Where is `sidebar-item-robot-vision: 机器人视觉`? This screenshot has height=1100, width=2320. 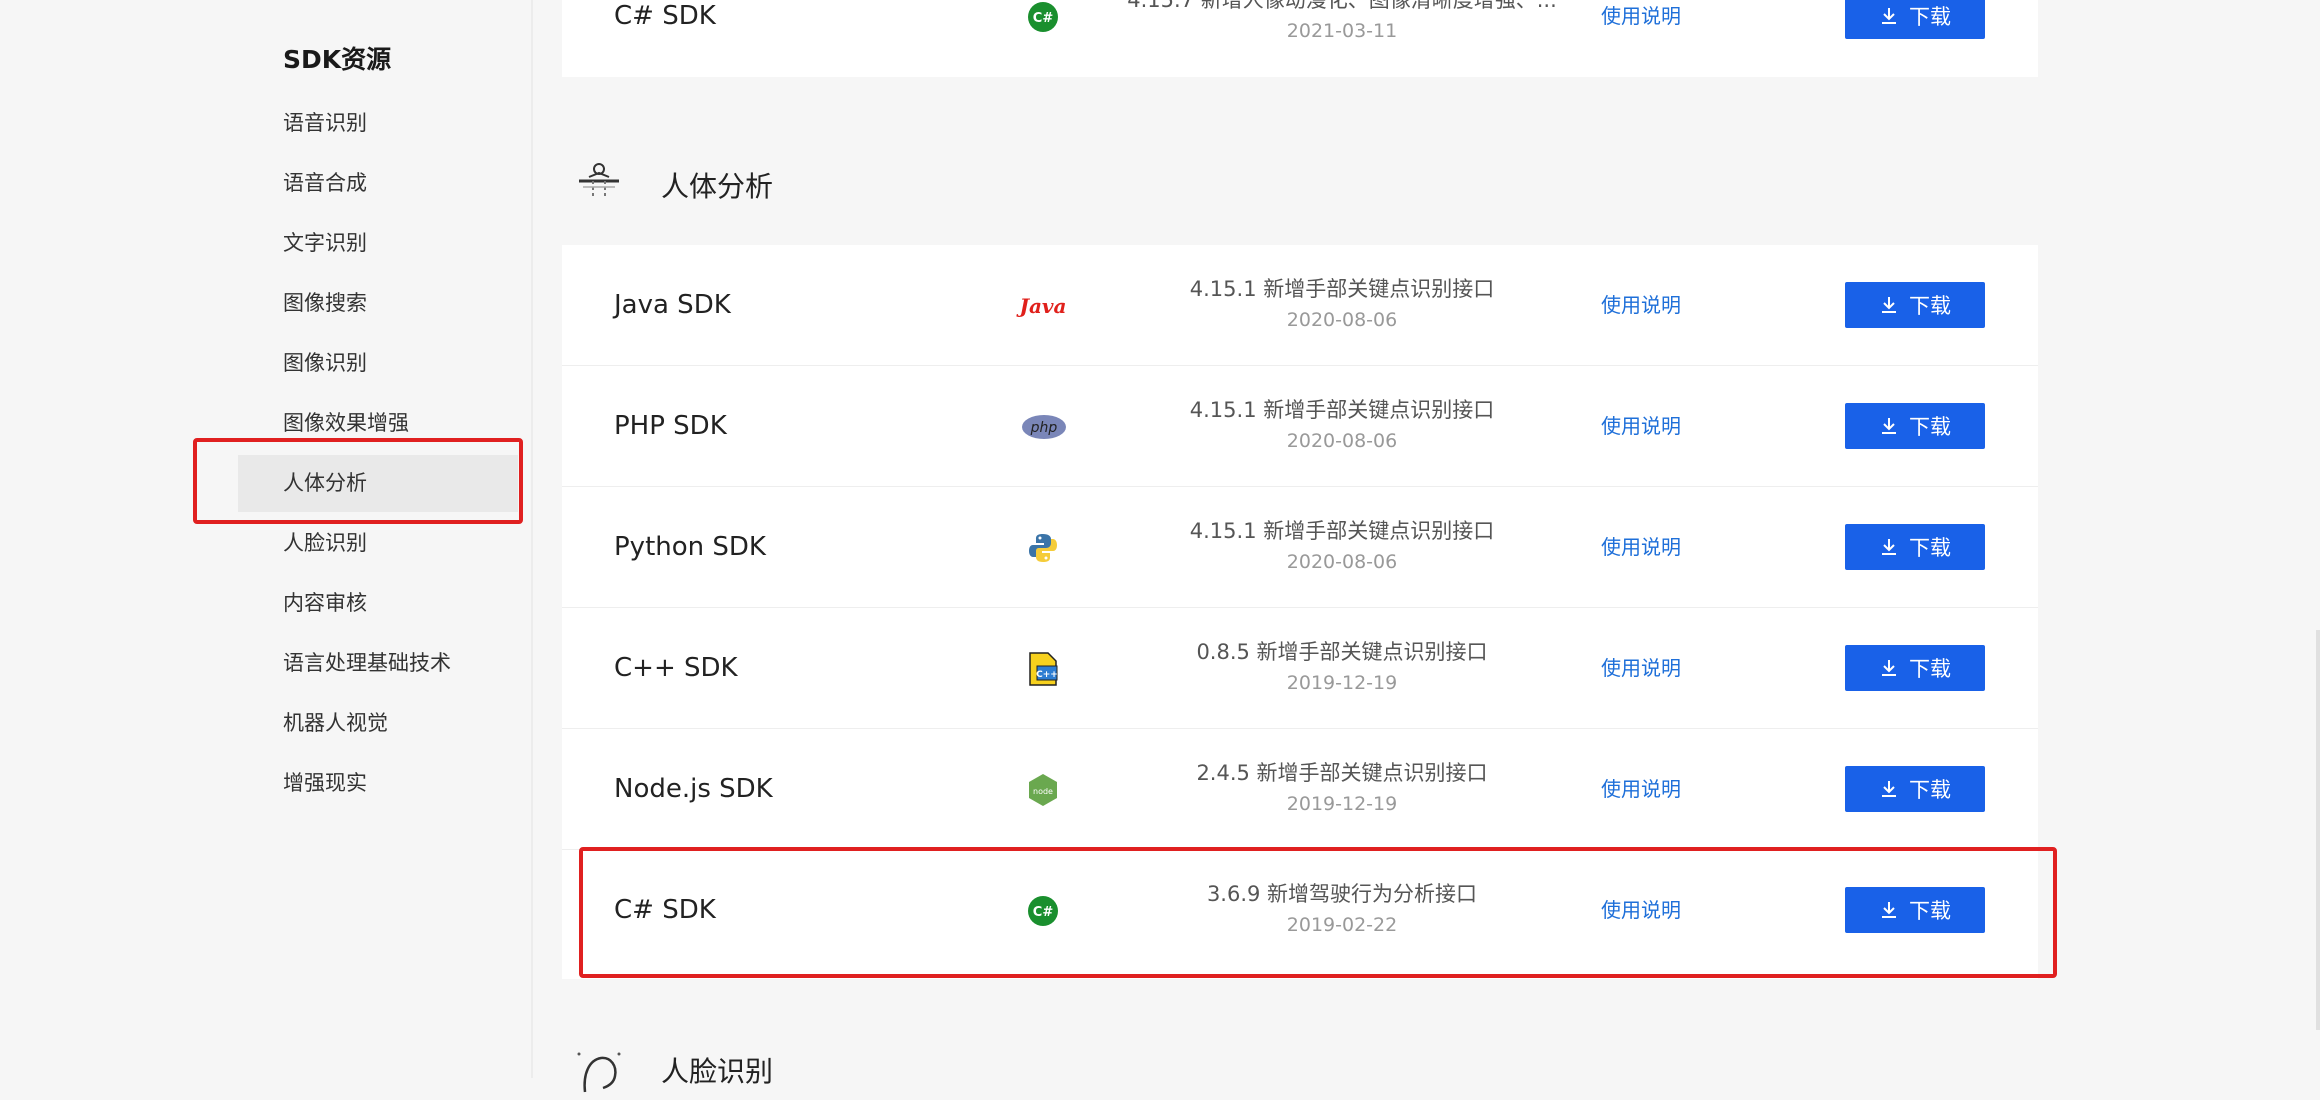
sidebar-item-robot-vision: 机器人视觉 is located at coordinates (378, 723).